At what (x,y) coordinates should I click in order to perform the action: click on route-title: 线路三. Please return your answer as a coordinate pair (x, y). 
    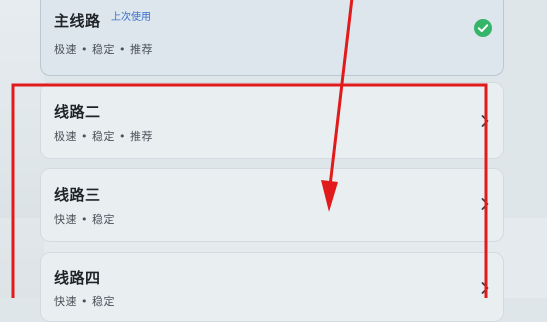
    Looking at the image, I should click on (77, 195).